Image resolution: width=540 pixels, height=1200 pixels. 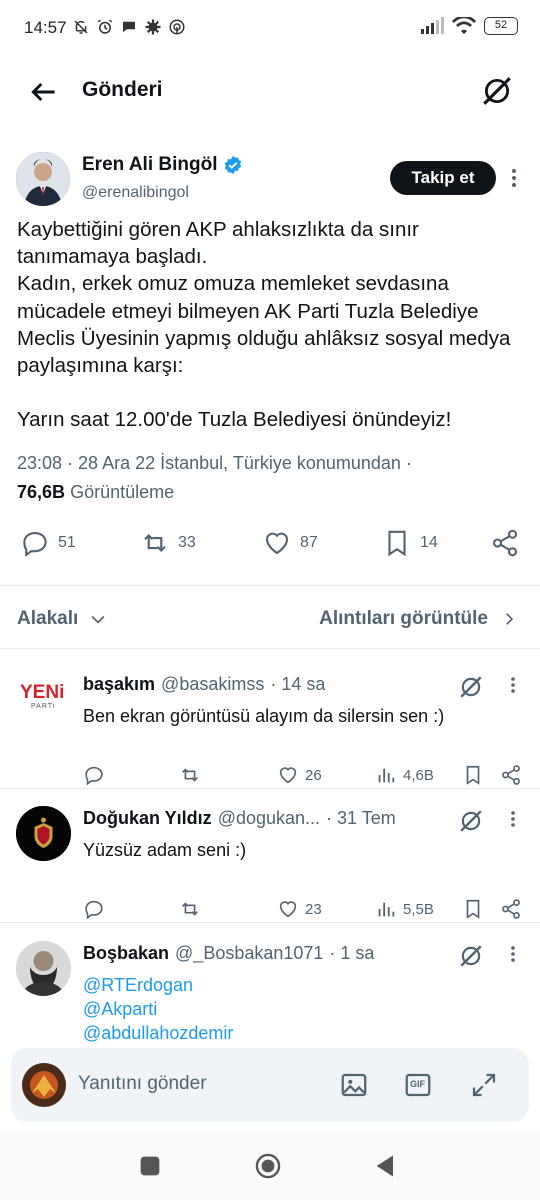 What do you see at coordinates (404, 775) in the screenshot?
I see `views-button: 4,6B` at bounding box center [404, 775].